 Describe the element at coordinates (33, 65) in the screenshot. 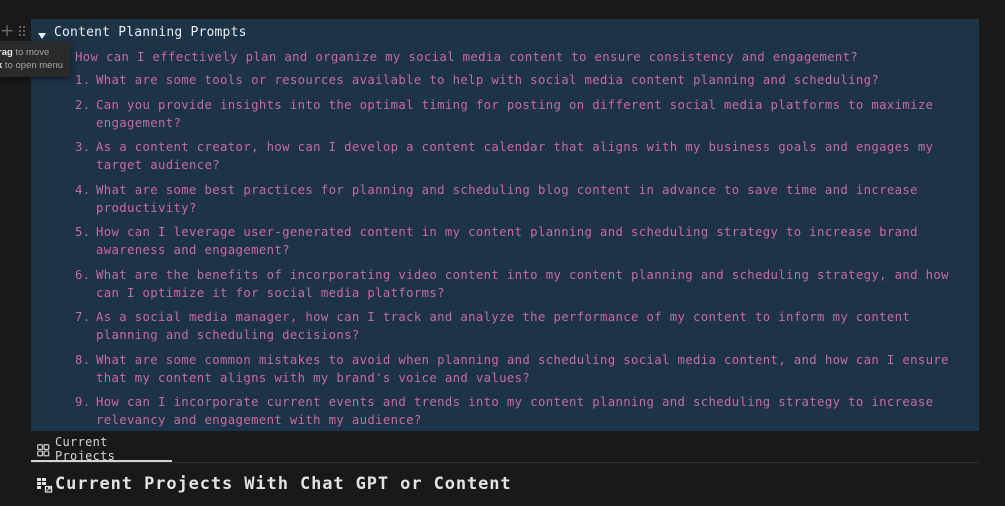

I see `tooltip-click-text: to open menu` at that location.